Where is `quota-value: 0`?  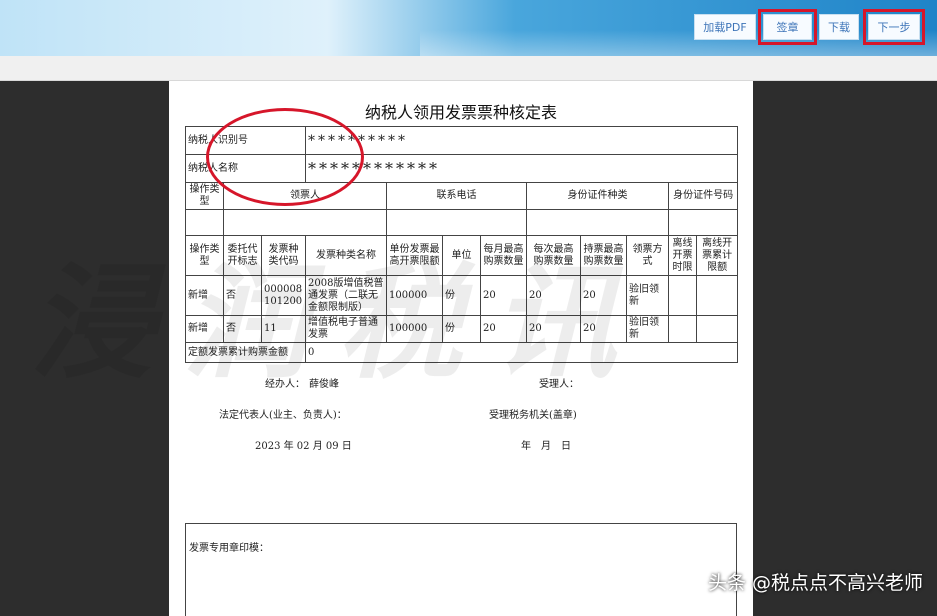
quota-value: 0 is located at coordinates (522, 352).